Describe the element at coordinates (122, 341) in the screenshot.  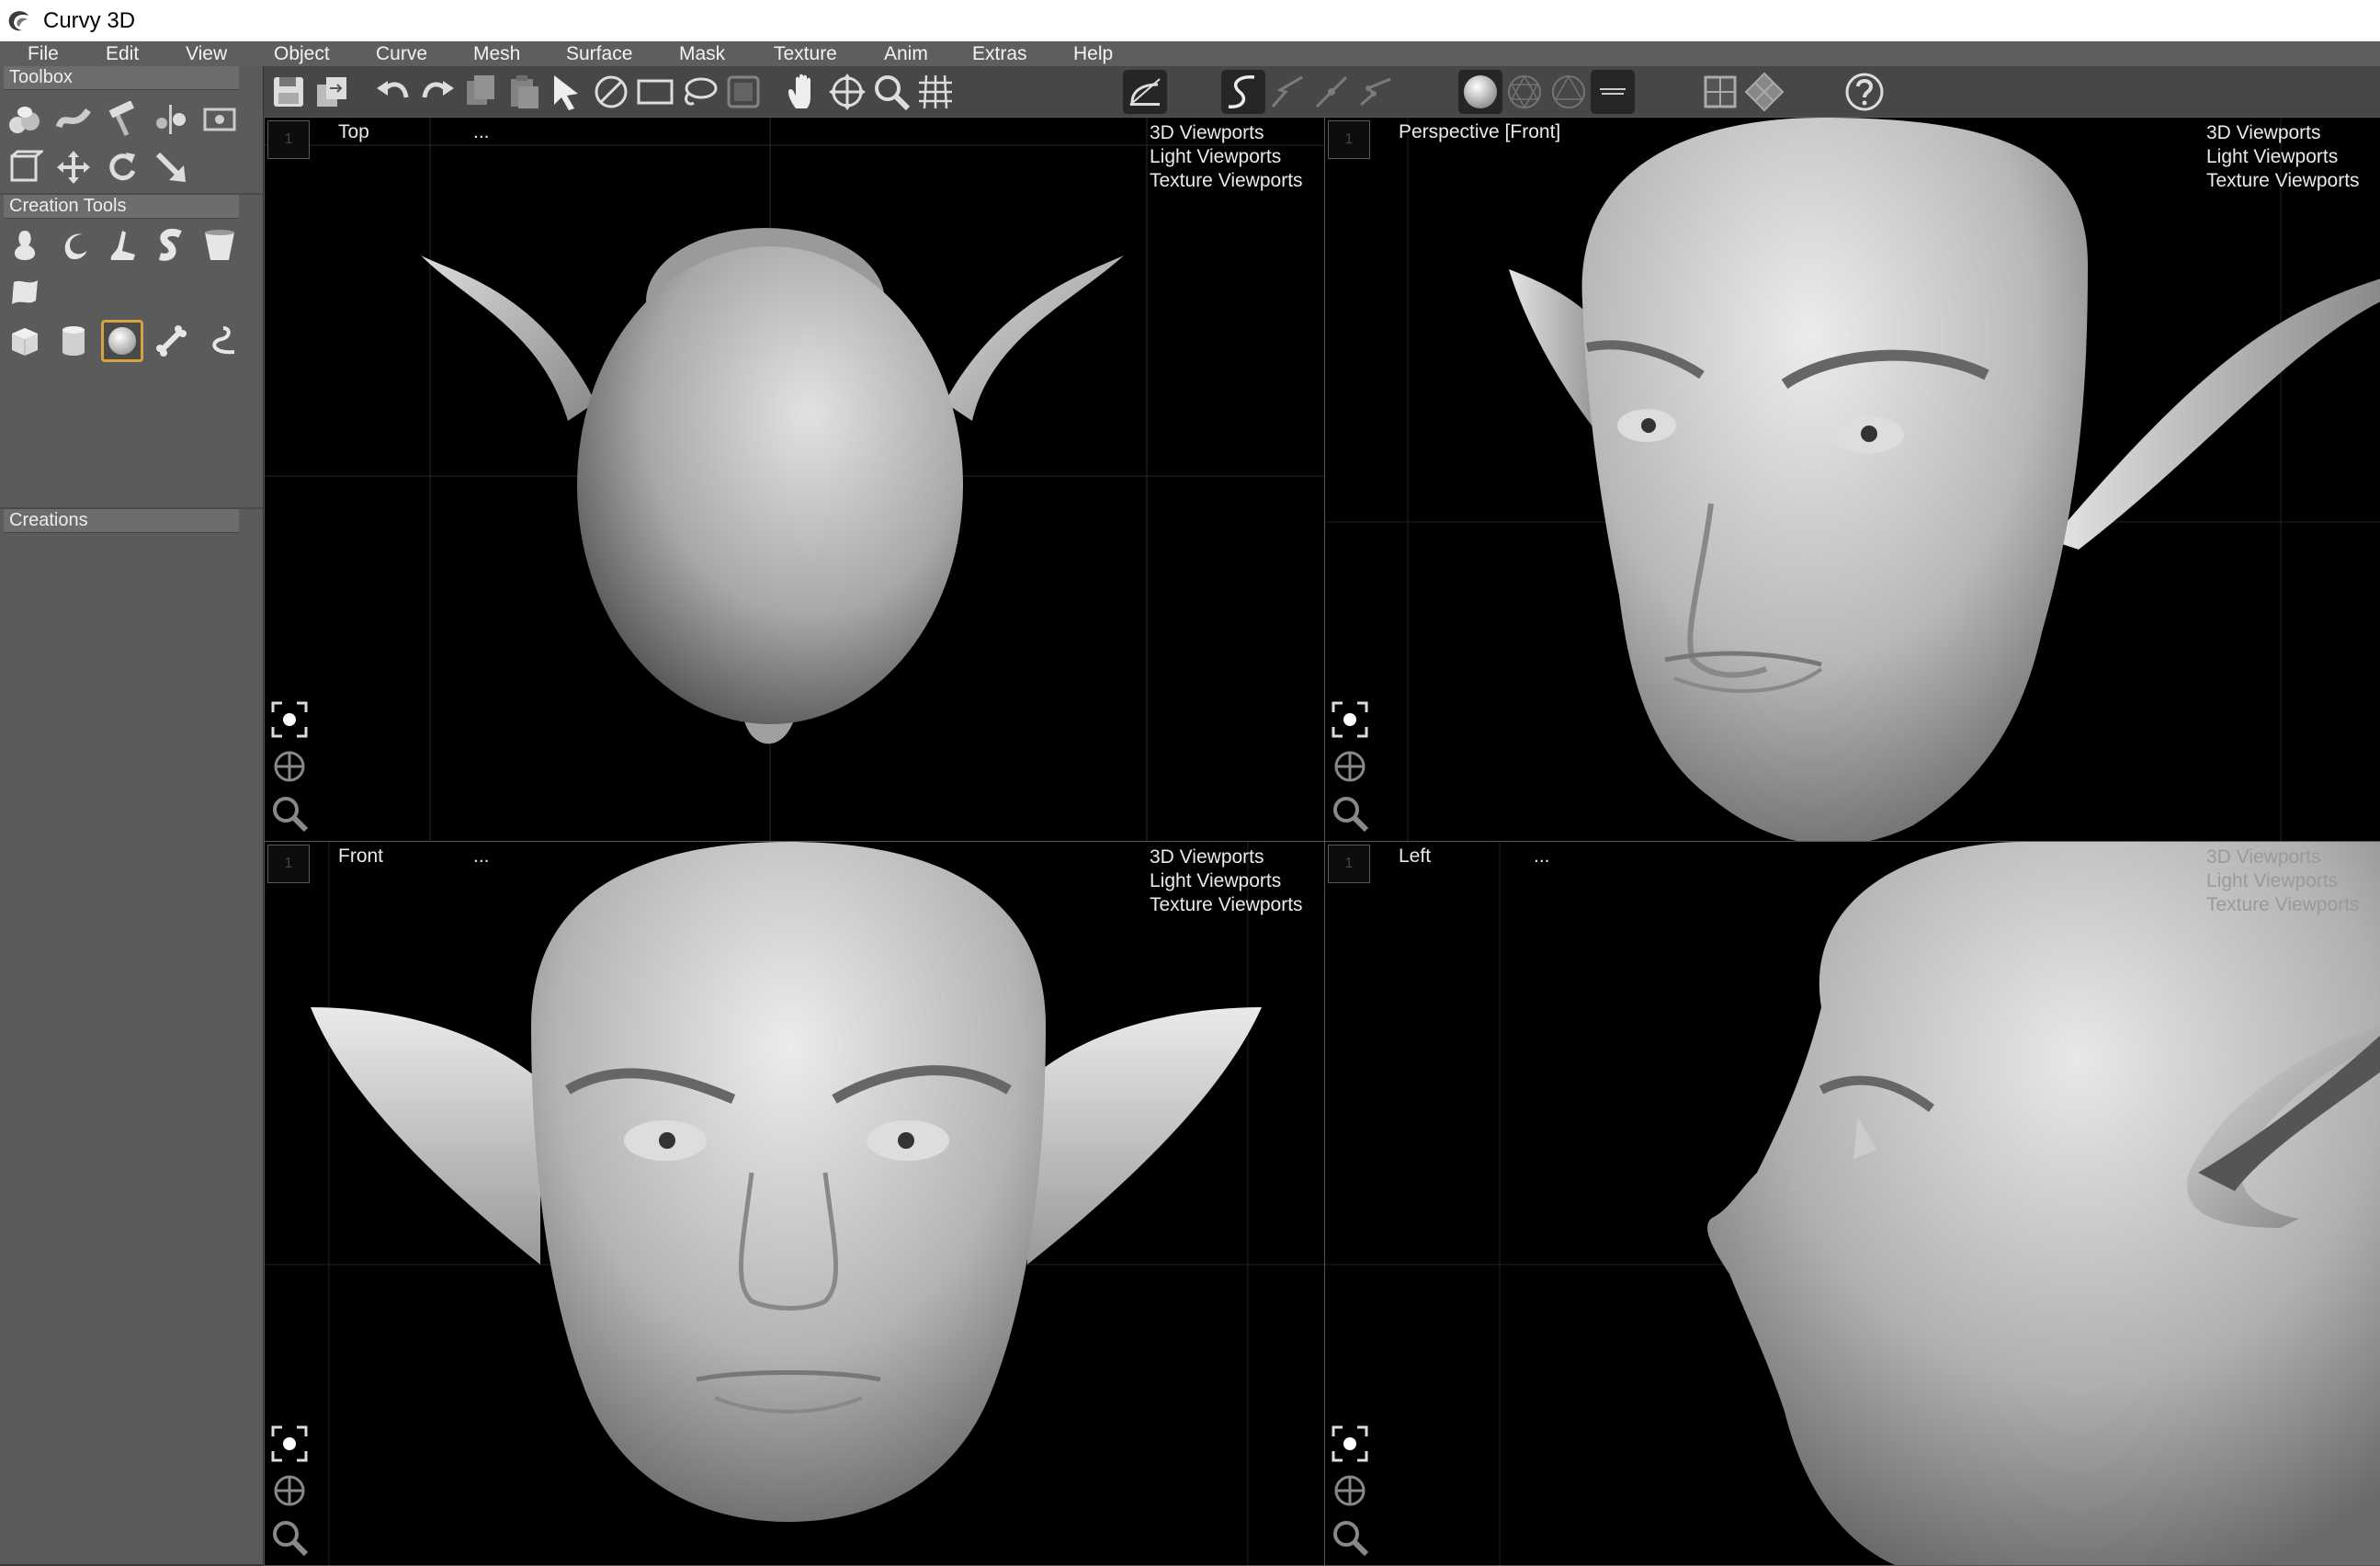
I see `sphere-tool` at that location.